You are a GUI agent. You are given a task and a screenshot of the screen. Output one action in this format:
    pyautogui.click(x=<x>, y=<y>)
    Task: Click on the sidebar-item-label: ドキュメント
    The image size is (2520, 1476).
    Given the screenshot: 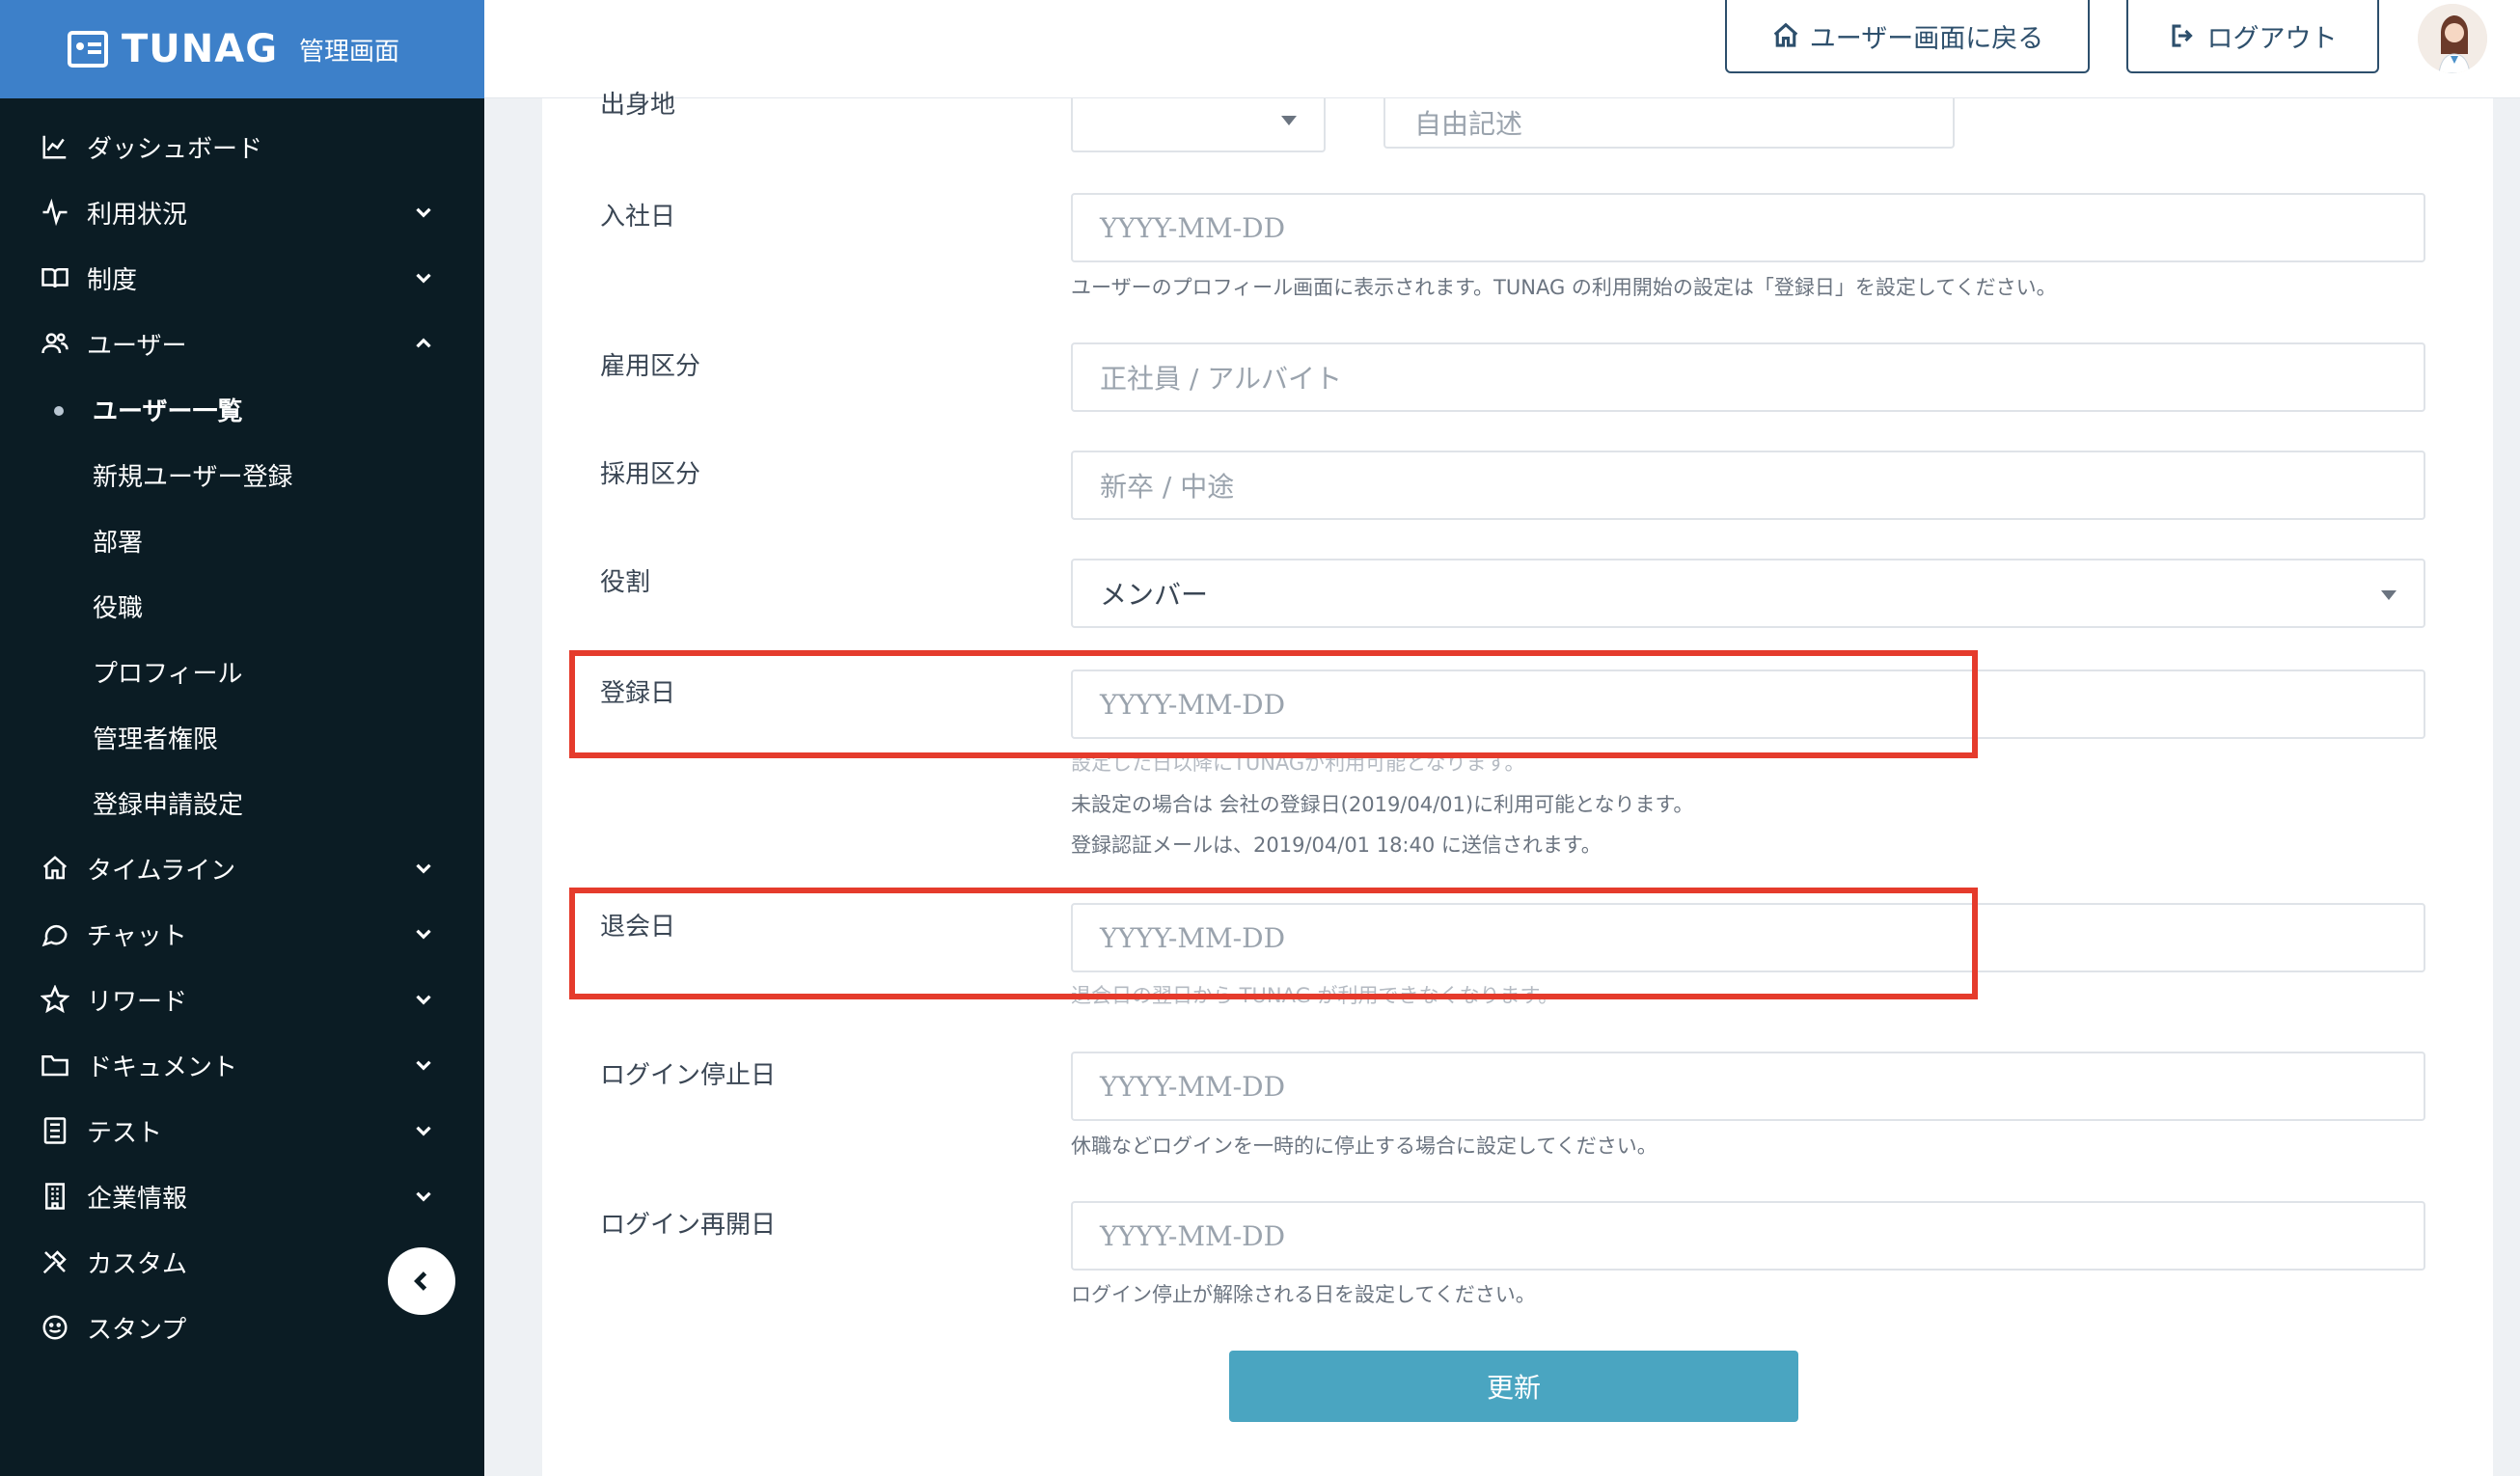 What is the action you would take?
    pyautogui.click(x=163, y=1067)
    